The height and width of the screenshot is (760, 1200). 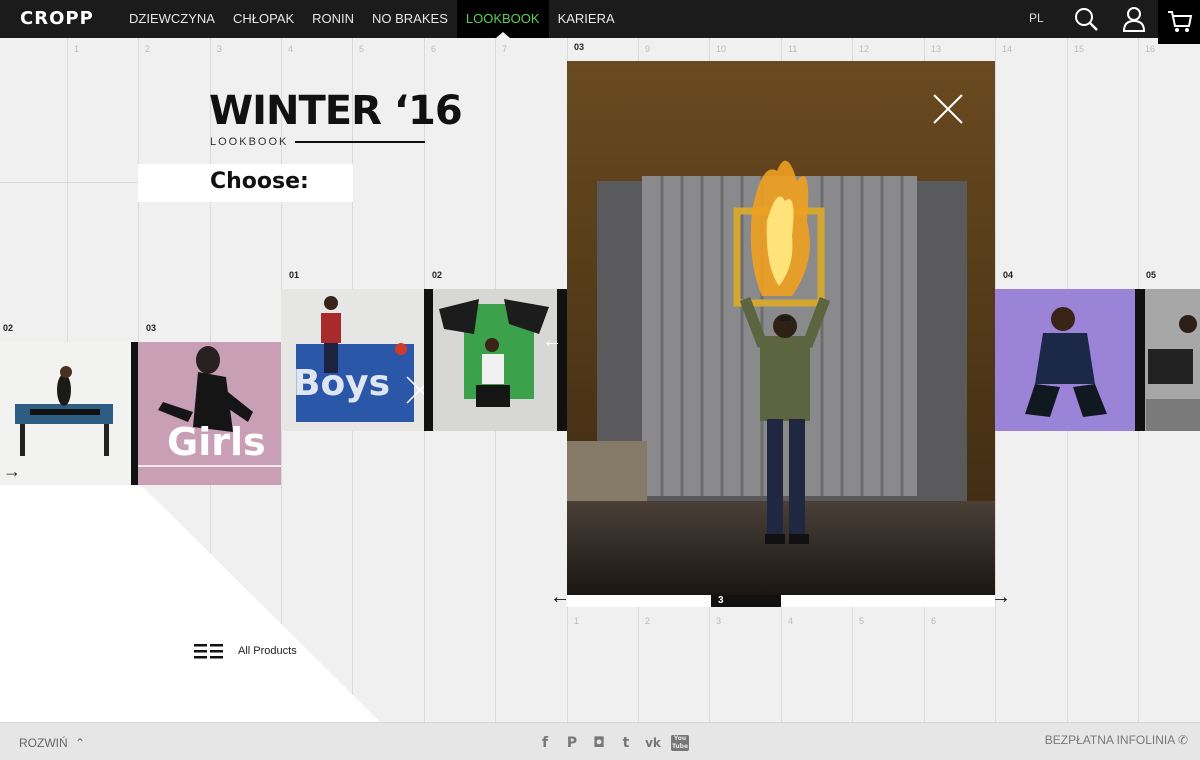 I want to click on search-icon, so click(x=1086, y=19).